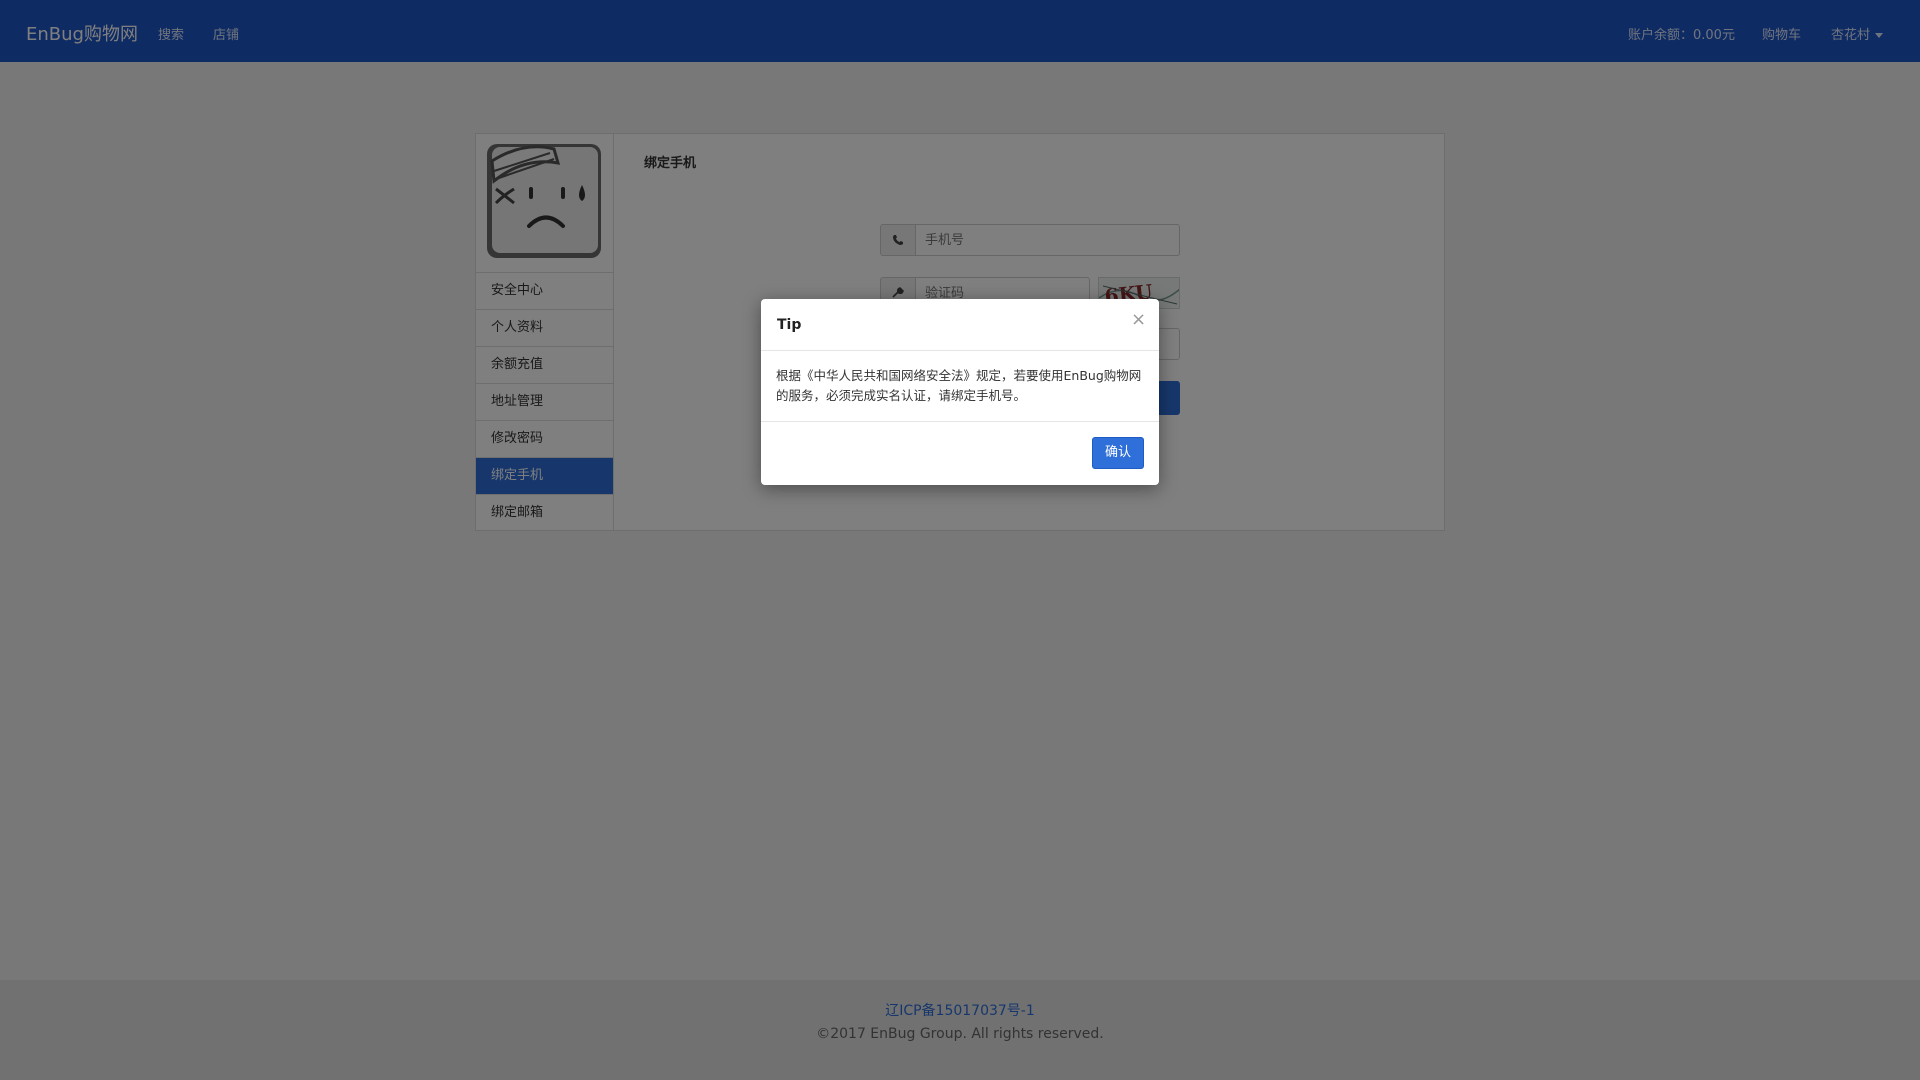 This screenshot has width=1920, height=1080. I want to click on dialog-footer: 确认, so click(960, 453).